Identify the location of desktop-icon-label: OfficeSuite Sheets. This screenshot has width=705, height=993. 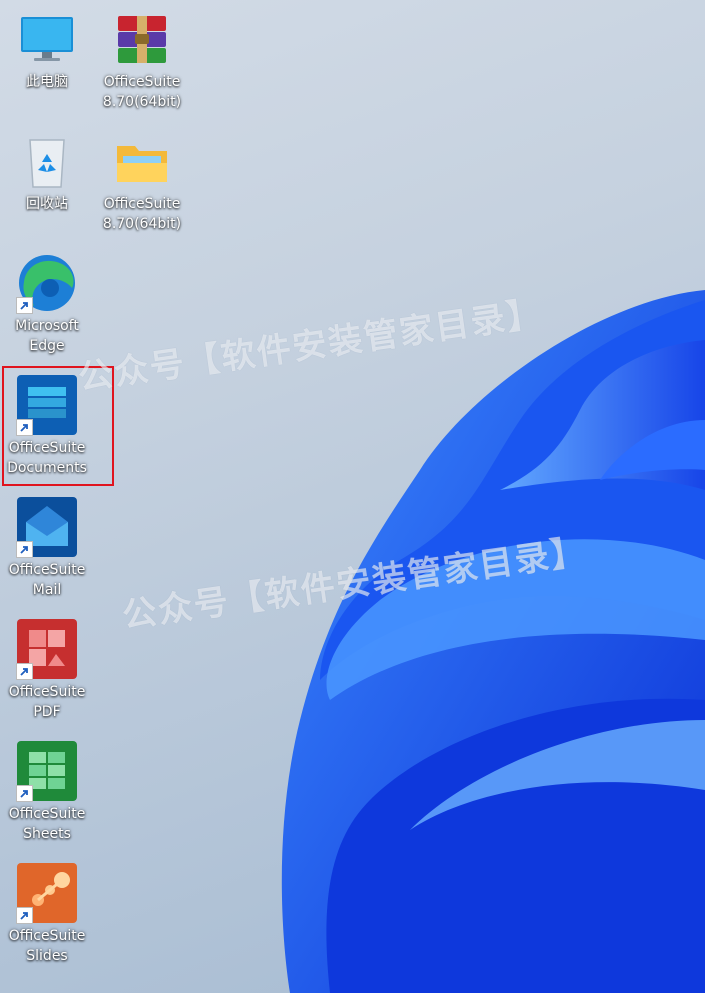
(47, 824).